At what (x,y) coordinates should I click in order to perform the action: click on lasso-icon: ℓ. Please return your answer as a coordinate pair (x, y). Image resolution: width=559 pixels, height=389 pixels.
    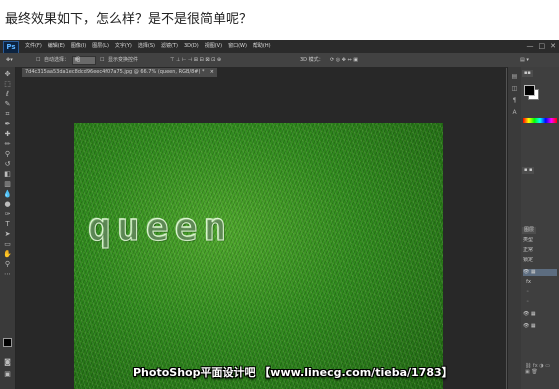
    Looking at the image, I should click on (7, 94).